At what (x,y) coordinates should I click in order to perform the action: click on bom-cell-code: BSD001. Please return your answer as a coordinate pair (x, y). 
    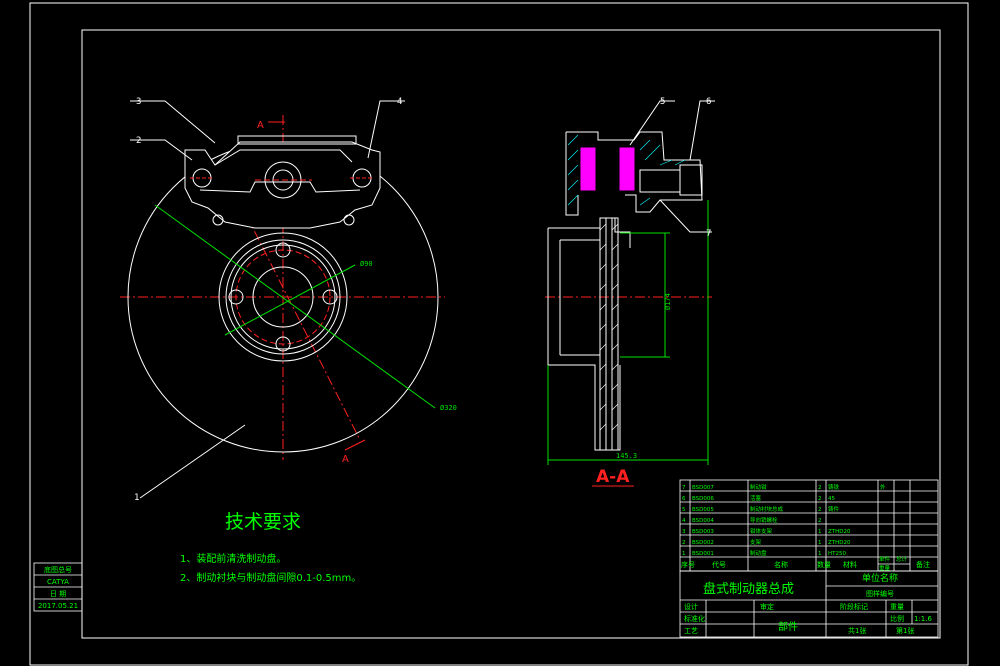
    Looking at the image, I should click on (703, 554).